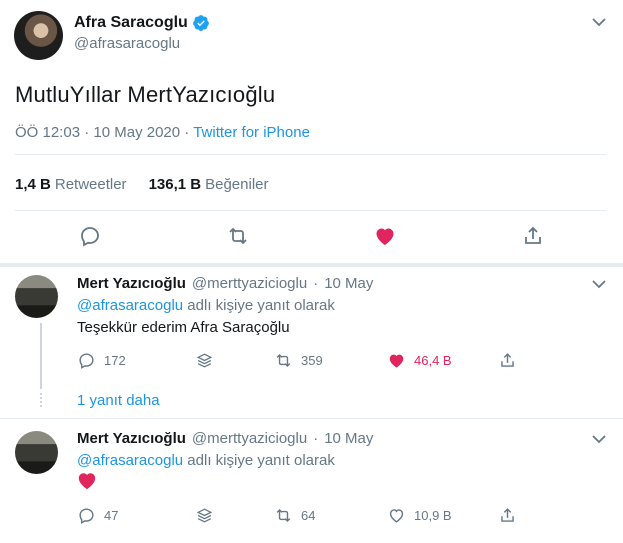 Image resolution: width=623 pixels, height=543 pixels. Describe the element at coordinates (294, 515) in the screenshot. I see `retweet-action: 64` at that location.